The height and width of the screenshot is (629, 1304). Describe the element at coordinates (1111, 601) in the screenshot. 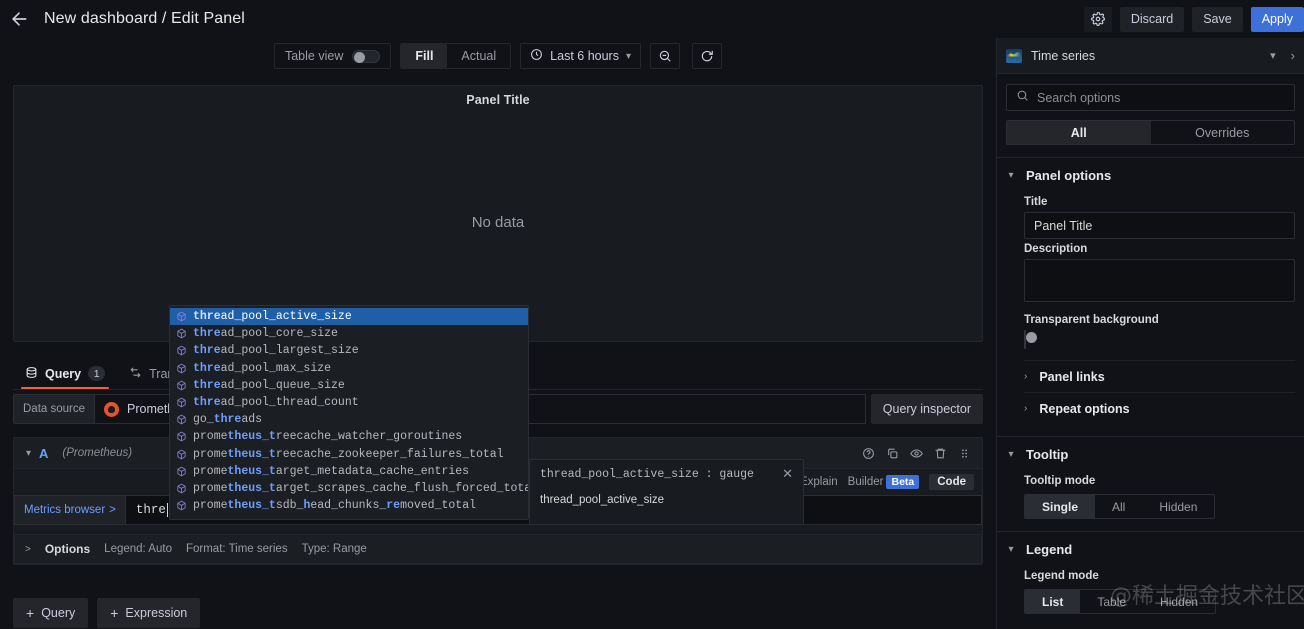

I see `legend-mode-table: Table` at that location.